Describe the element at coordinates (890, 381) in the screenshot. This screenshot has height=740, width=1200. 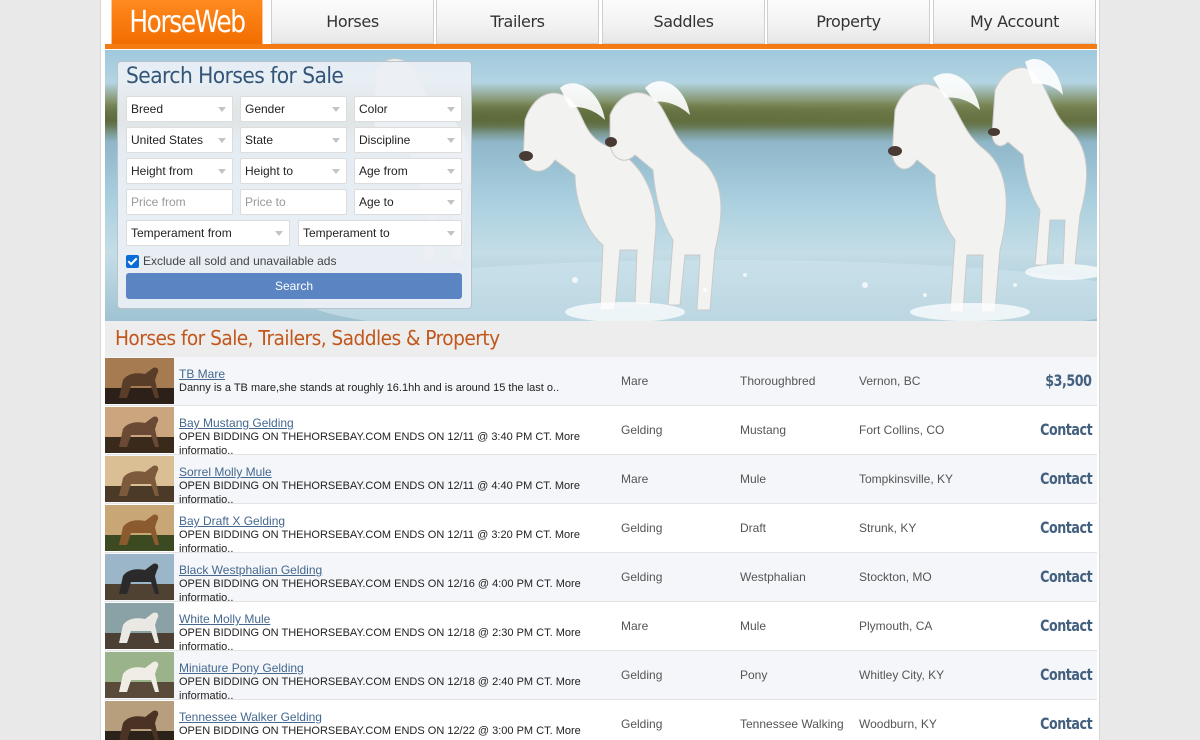
I see `listing-location: Vernon, BC` at that location.